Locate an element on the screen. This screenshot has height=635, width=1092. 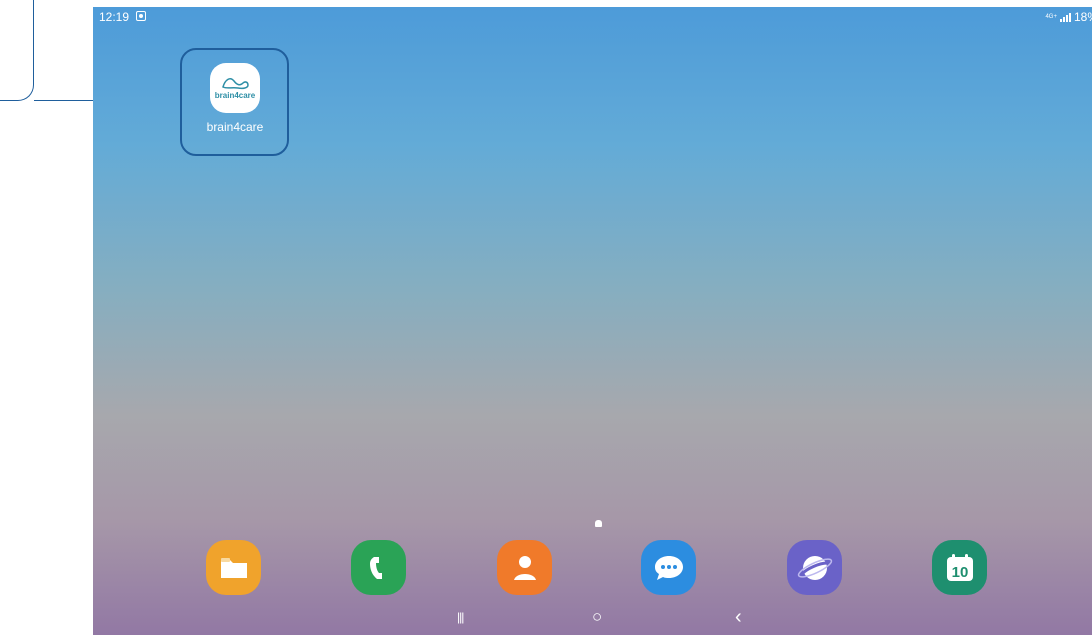
app-logo-text: brain4care is located at coordinates (235, 95).